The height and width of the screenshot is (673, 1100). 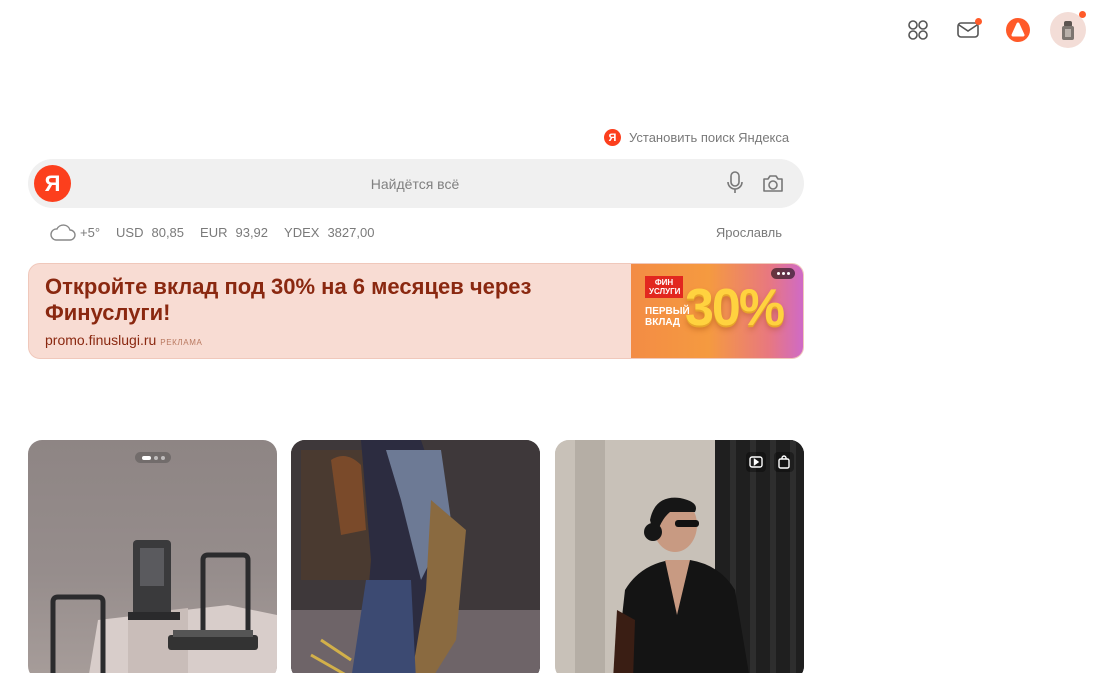 I want to click on ad-more-button, so click(x=783, y=273).